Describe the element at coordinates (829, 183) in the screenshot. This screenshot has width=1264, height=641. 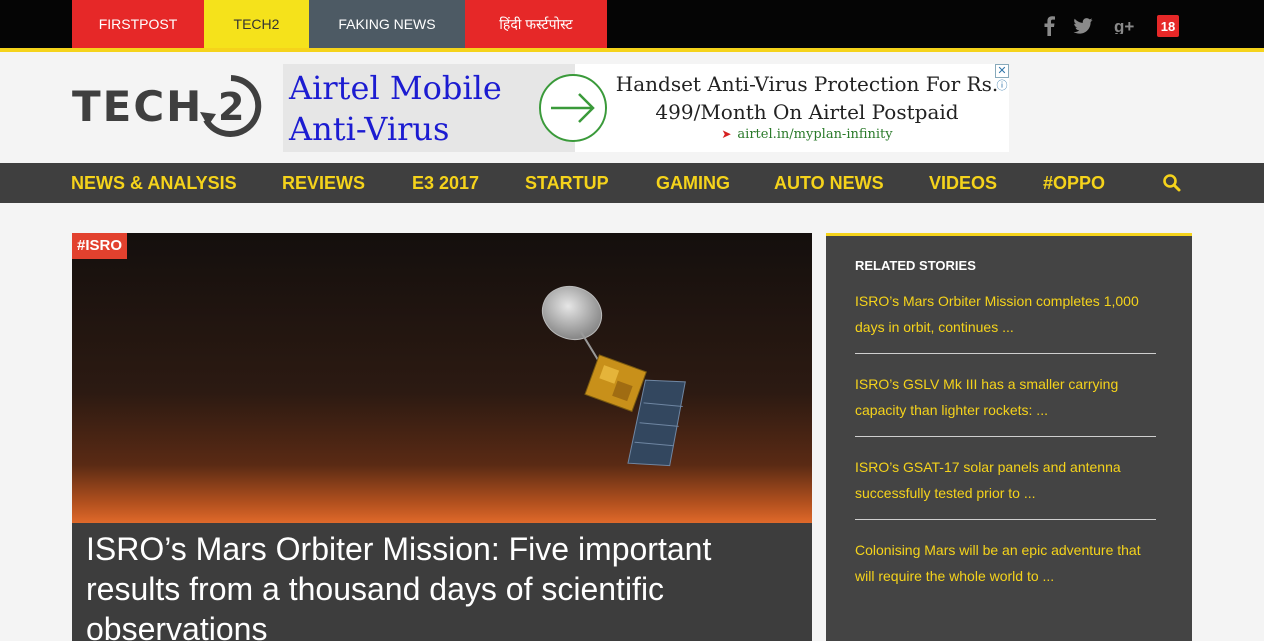
I see `nav-item-auto-news: AUTO NEWS` at that location.